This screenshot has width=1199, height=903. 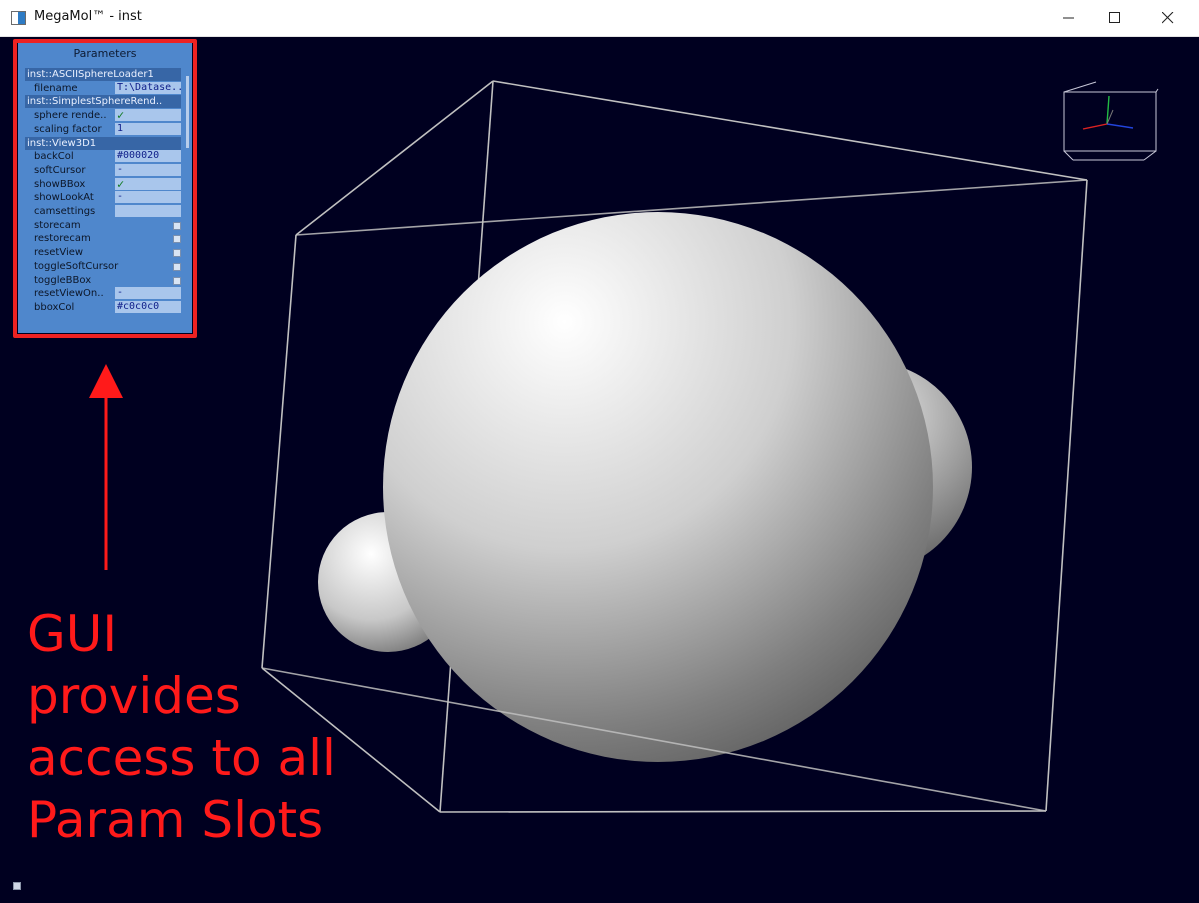 I want to click on annotation-line: GUI, so click(x=72, y=634).